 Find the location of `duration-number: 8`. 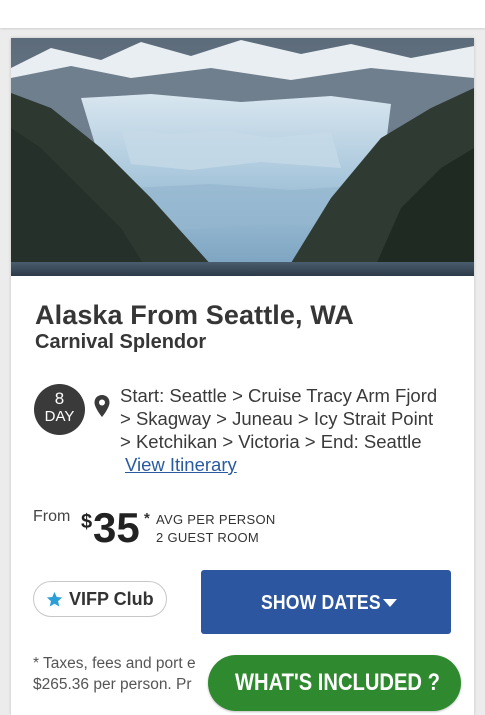

duration-number: 8 is located at coordinates (59, 398).